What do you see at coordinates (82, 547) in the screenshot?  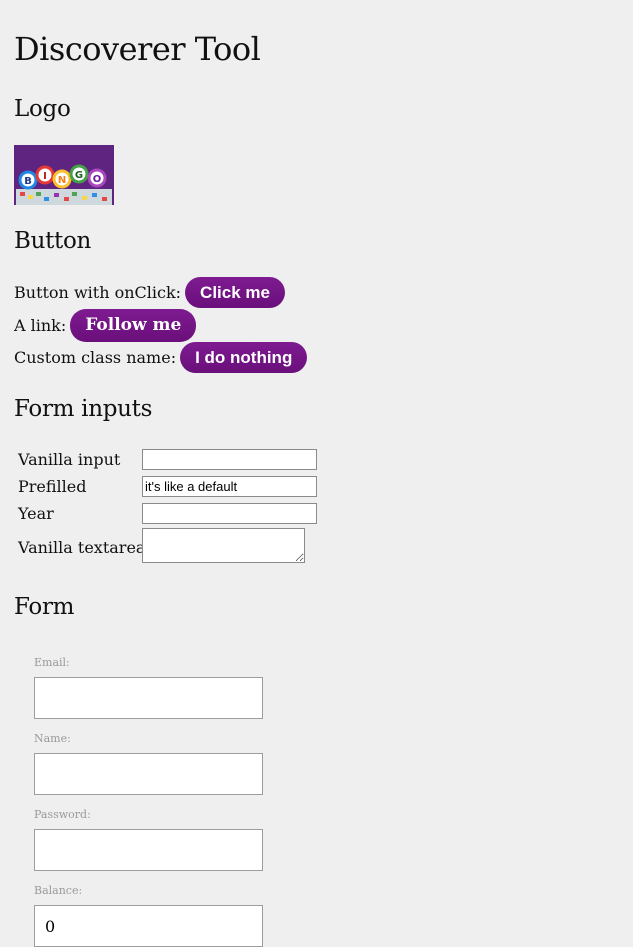 I see `vanilla-textarea-label: Vanilla textarea` at bounding box center [82, 547].